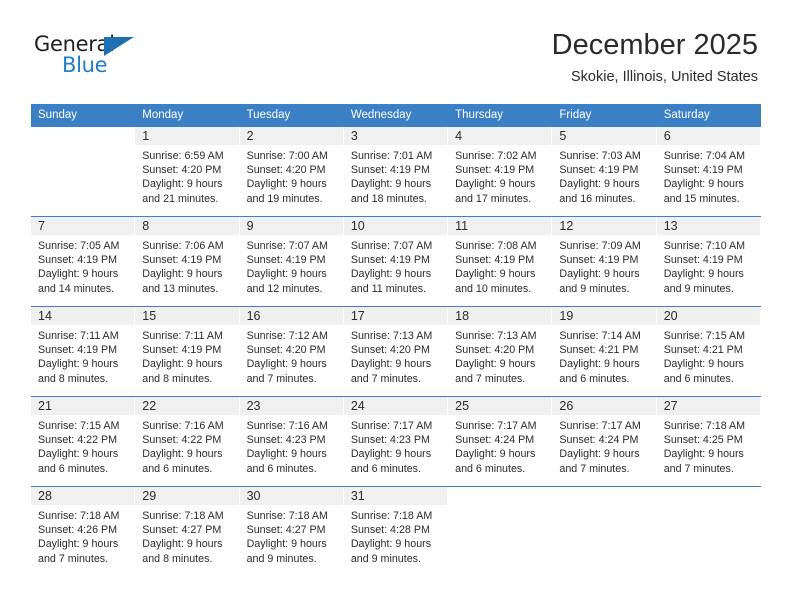 The height and width of the screenshot is (612, 792). Describe the element at coordinates (604, 496) in the screenshot. I see `day-number-band` at that location.